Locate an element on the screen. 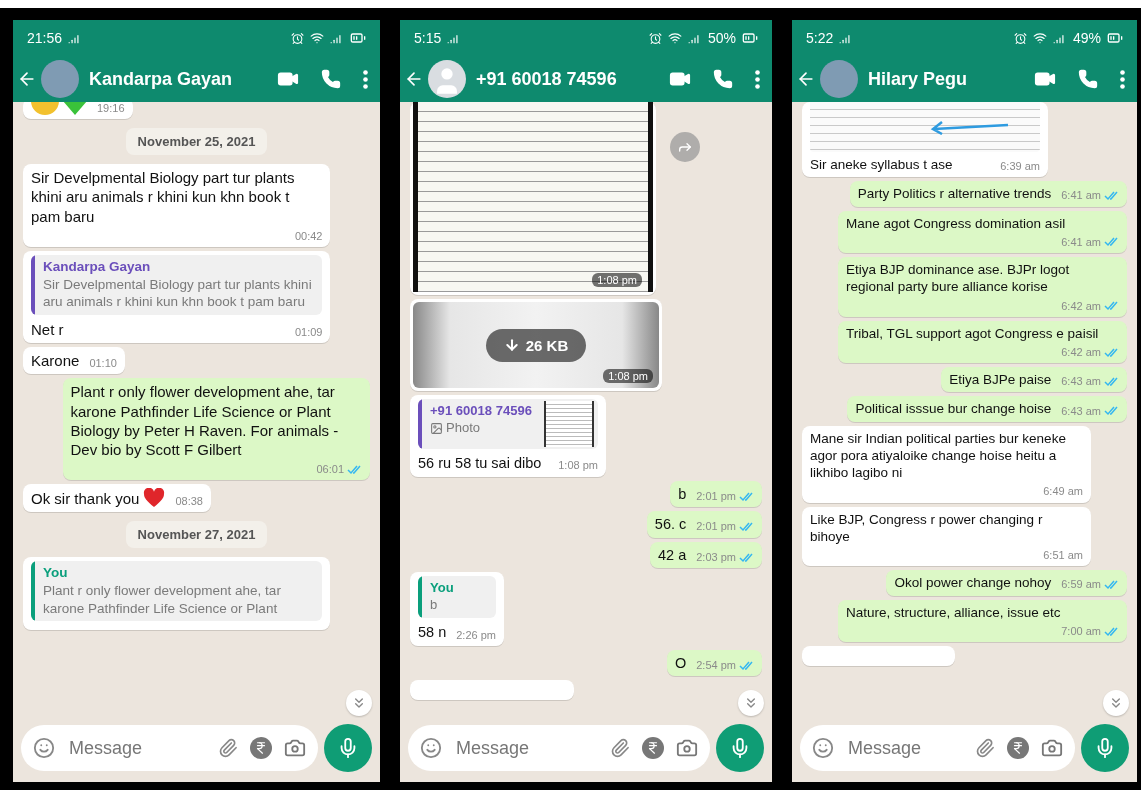  message-text: Etiya BJP dominance ase. BJPr logot regional party bure alliance korise is located at coordinates (958, 278).